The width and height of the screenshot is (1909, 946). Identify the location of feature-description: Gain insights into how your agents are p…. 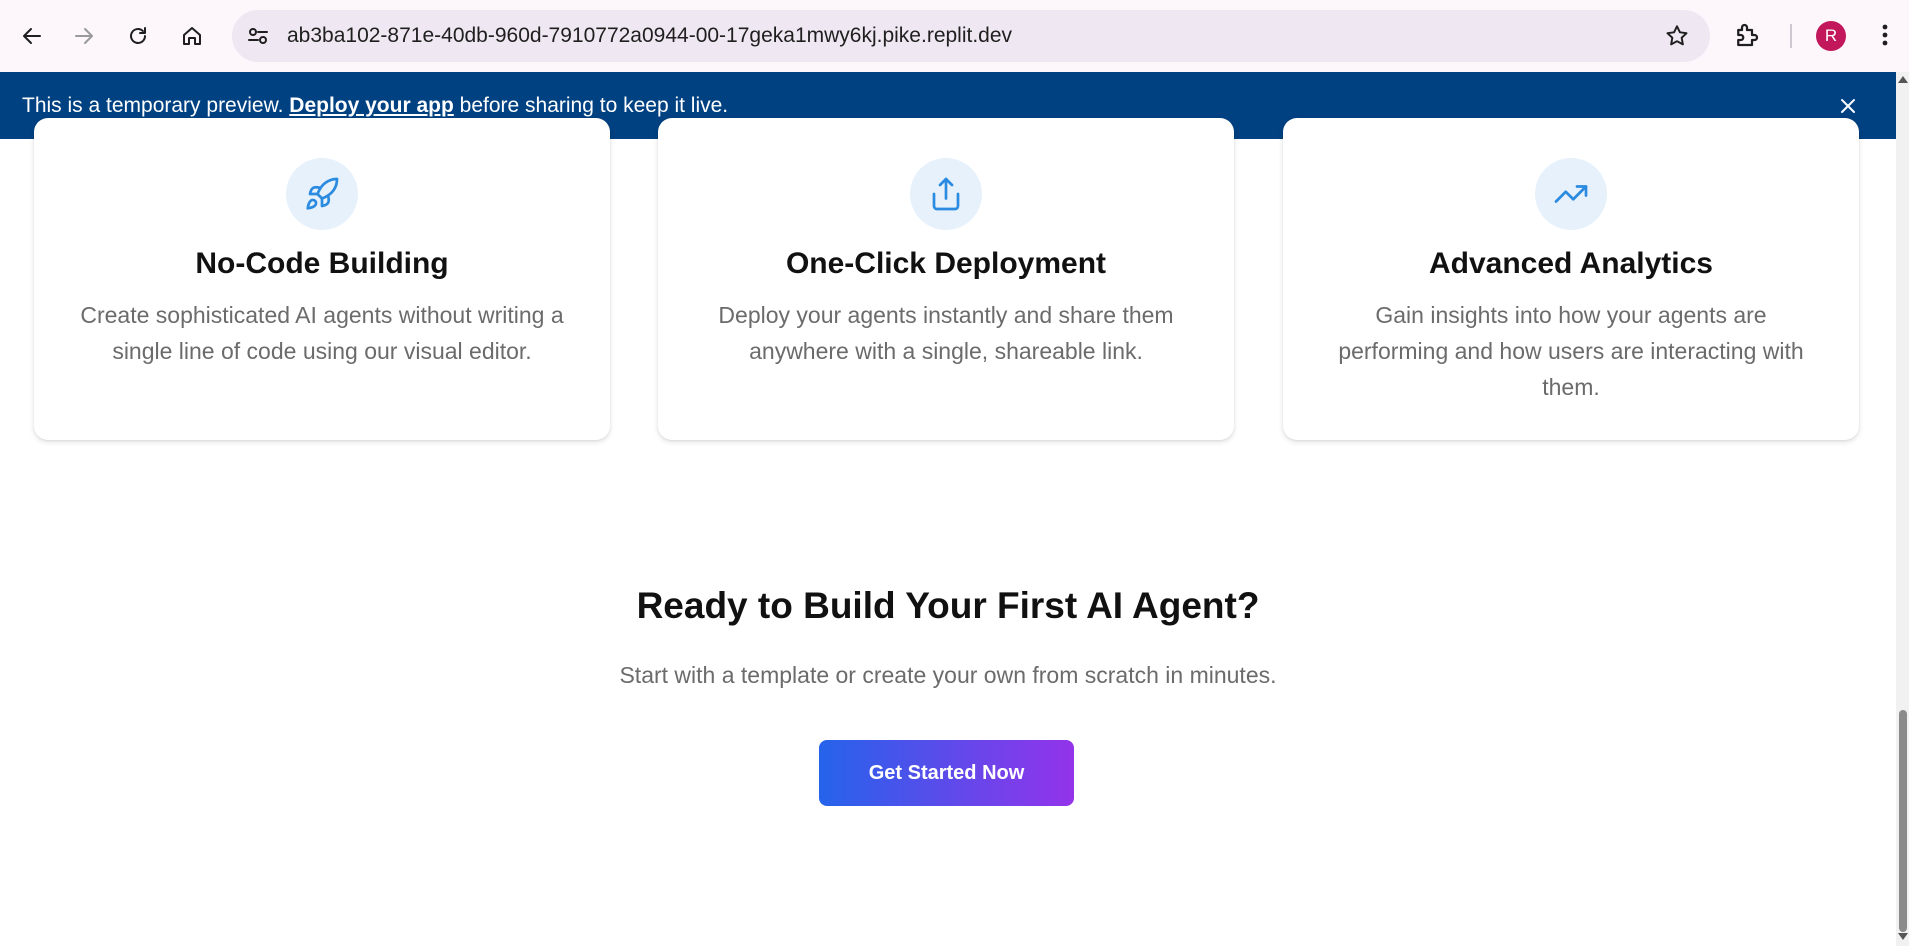
(1571, 351).